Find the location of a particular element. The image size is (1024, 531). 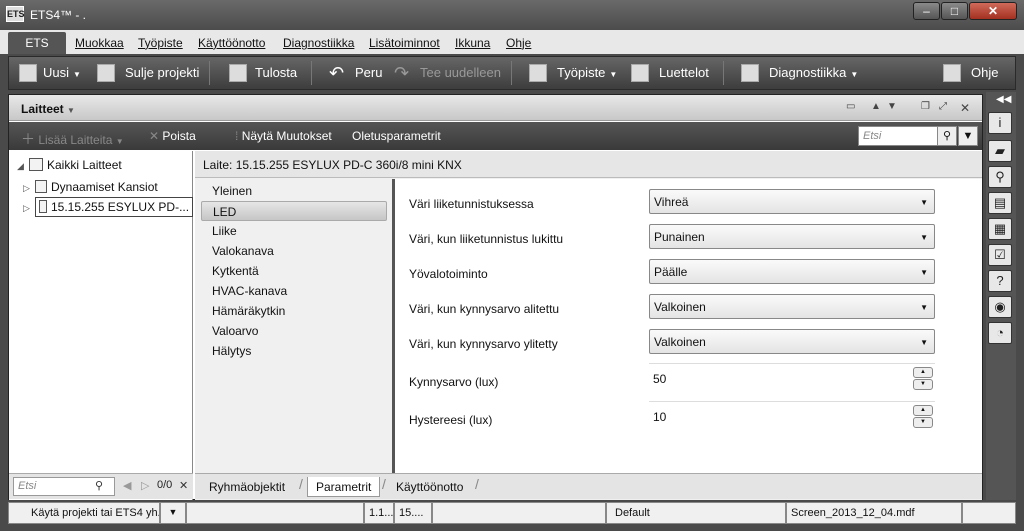

clear-icon: ✕ is located at coordinates (183, 485).